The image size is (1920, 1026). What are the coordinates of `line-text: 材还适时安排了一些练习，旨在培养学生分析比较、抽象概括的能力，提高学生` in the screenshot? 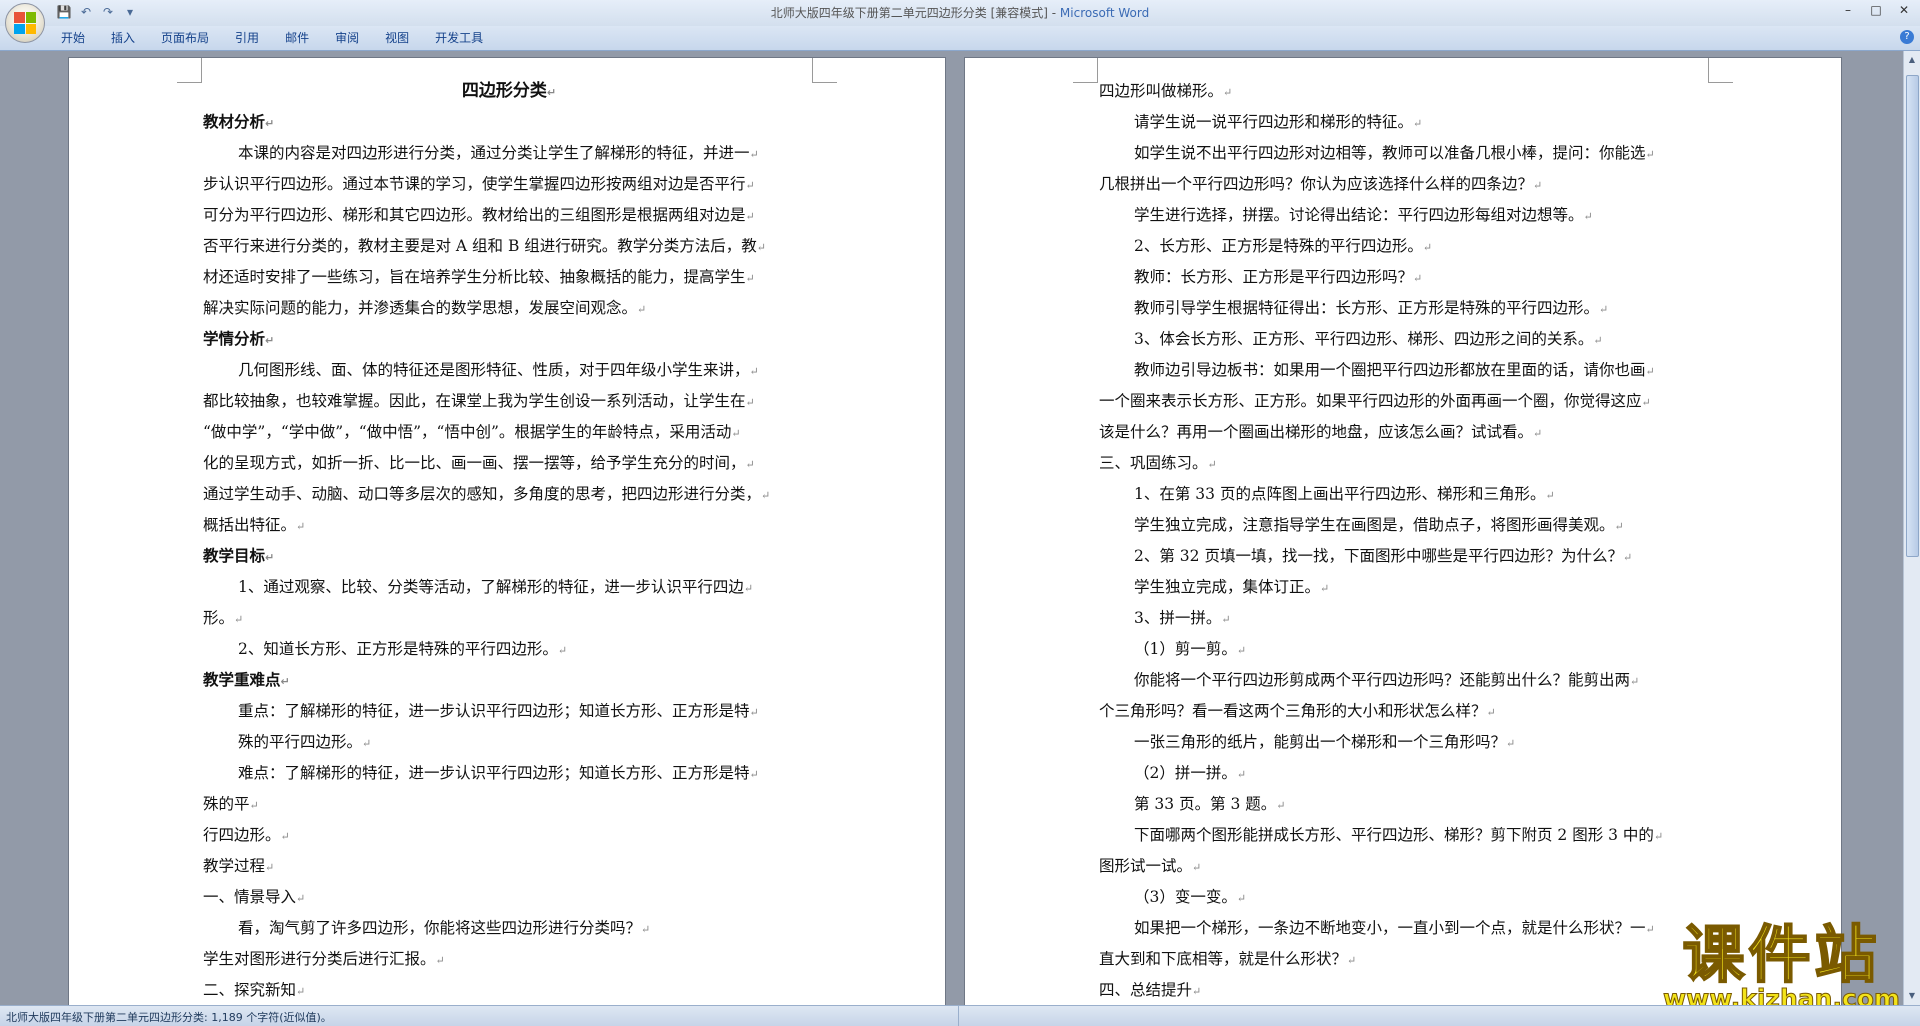 It's located at (474, 277).